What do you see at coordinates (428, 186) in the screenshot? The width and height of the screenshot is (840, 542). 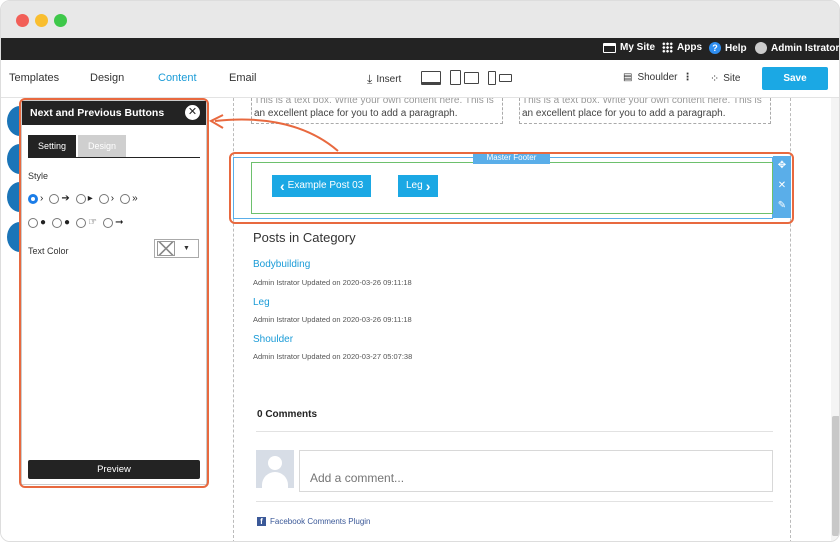 I see `chevron-right-icon: ›` at bounding box center [428, 186].